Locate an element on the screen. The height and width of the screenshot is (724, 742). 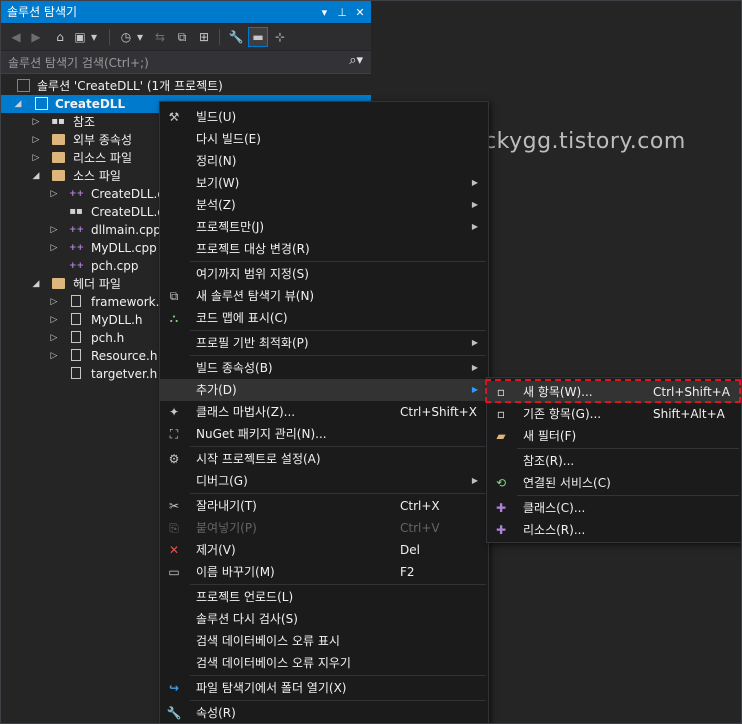
build-icon: ⚒ is located at coordinates (174, 117).